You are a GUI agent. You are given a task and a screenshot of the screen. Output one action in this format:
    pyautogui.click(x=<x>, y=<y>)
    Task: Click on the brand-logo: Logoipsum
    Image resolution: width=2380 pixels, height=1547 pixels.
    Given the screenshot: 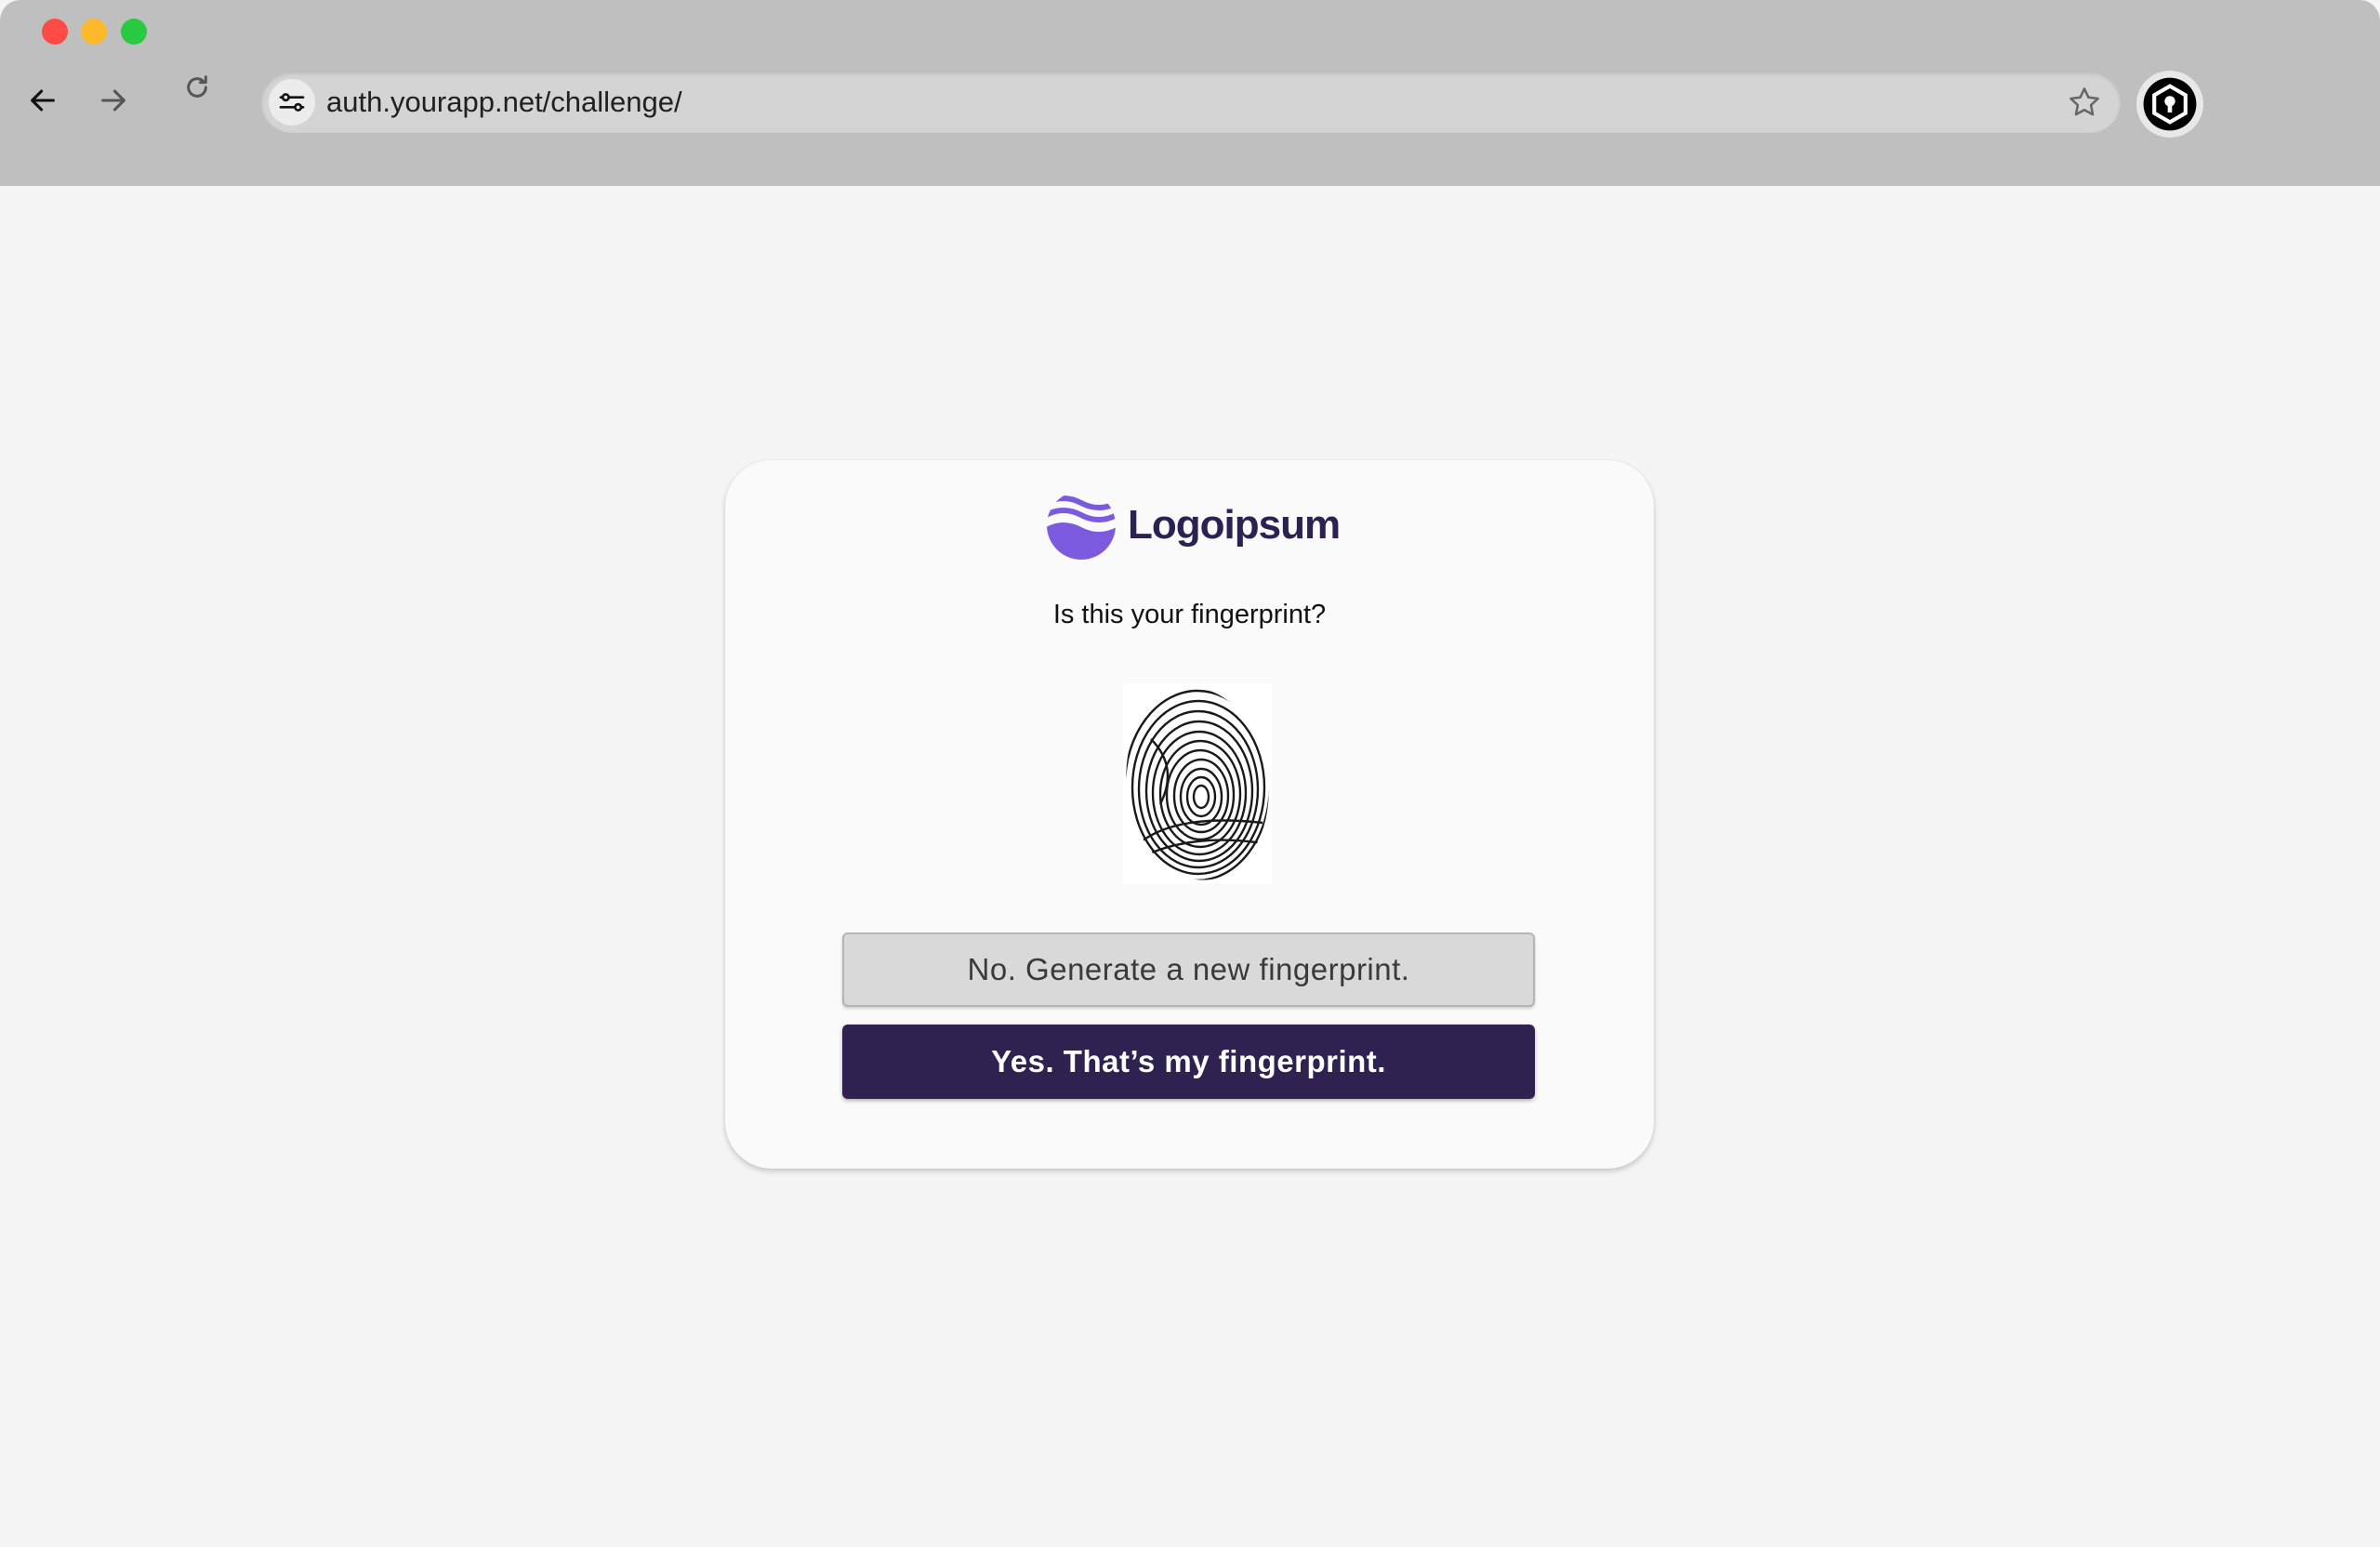 What is the action you would take?
    pyautogui.click(x=1193, y=525)
    